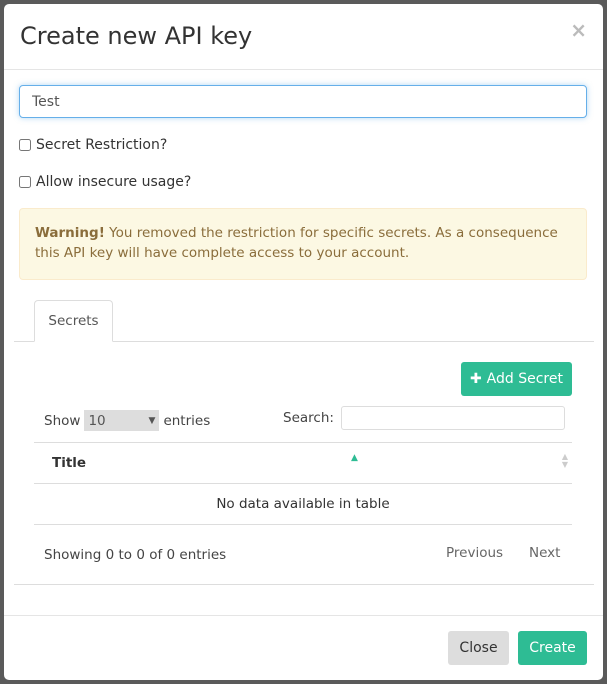  I want to click on secrets-table: Title ▲ ▲ ▼ No data available in table, so click(303, 483).